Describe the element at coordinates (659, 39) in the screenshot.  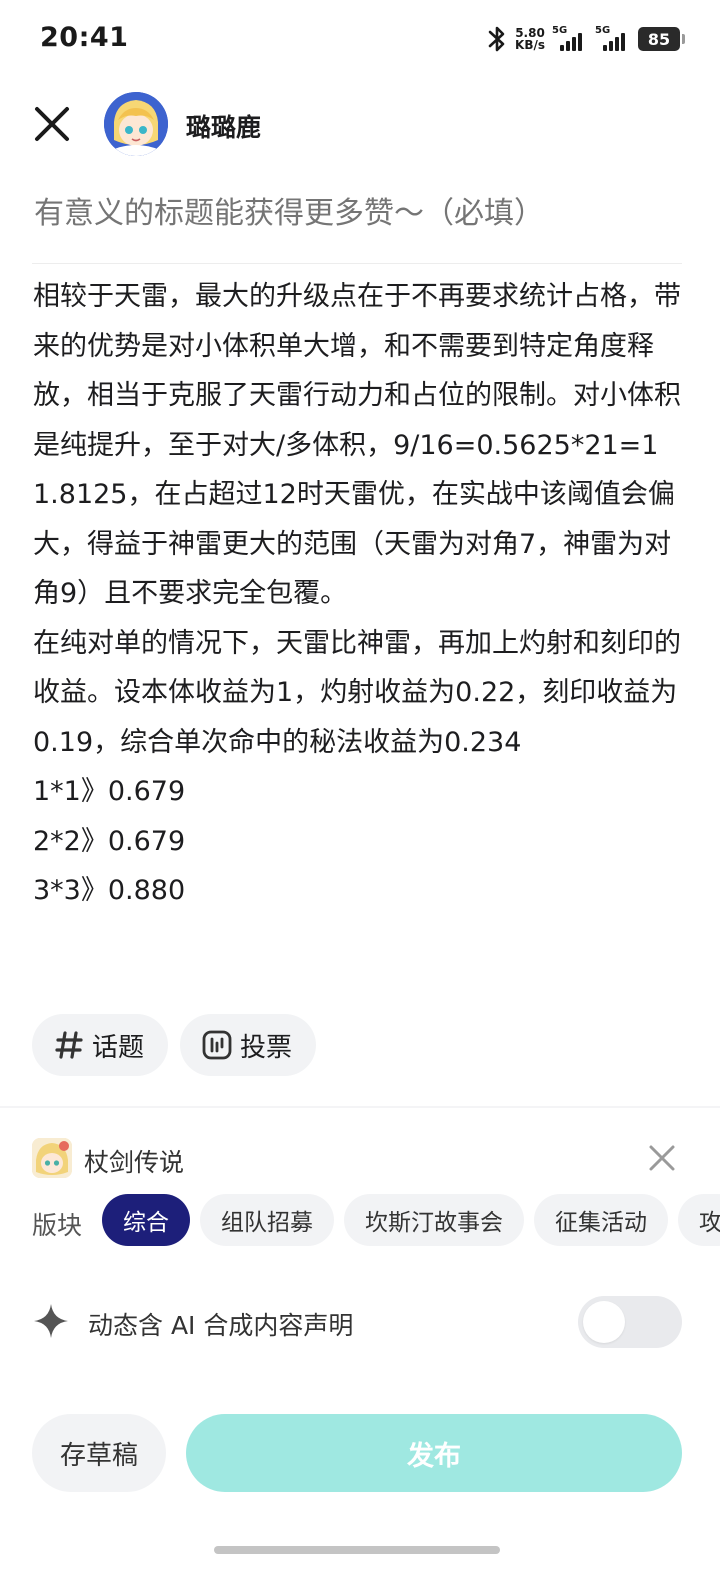
I see `battery-level: 85` at that location.